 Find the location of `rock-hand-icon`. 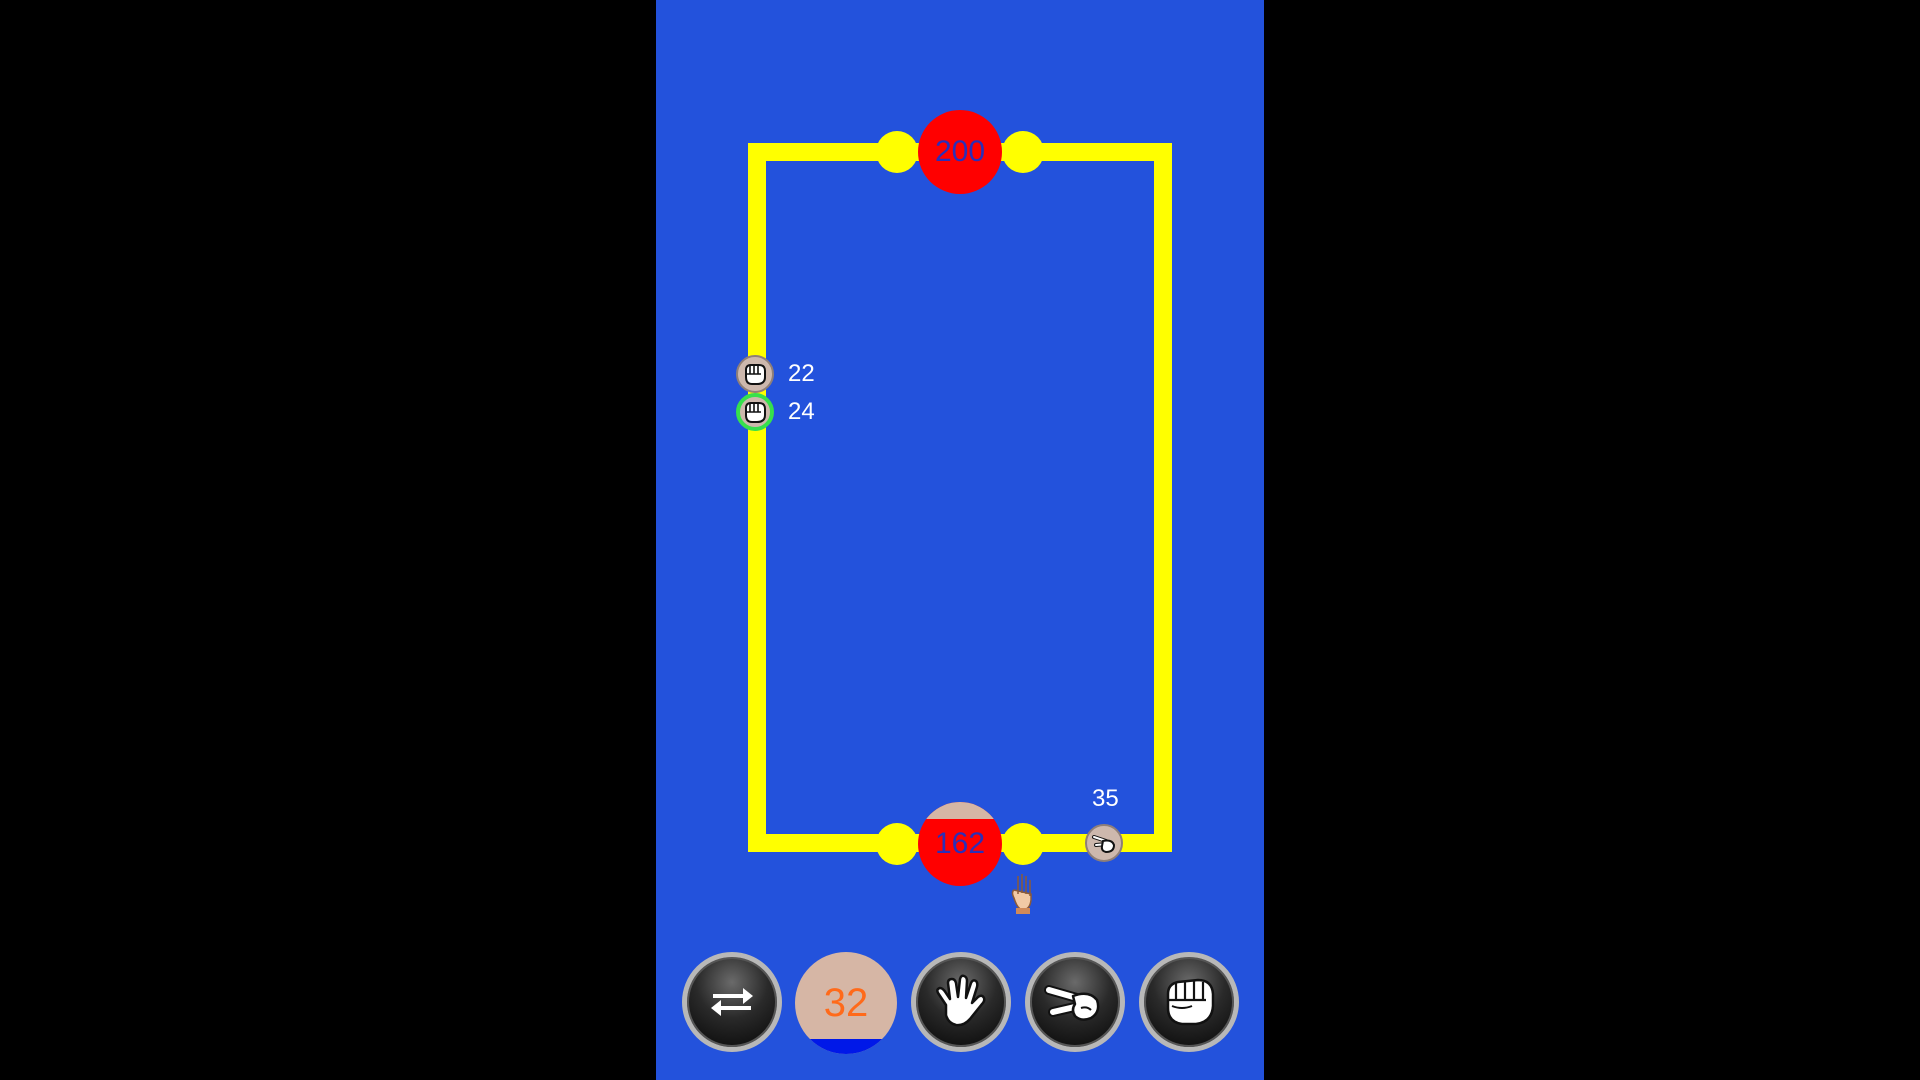

rock-hand-icon is located at coordinates (1190, 1002).